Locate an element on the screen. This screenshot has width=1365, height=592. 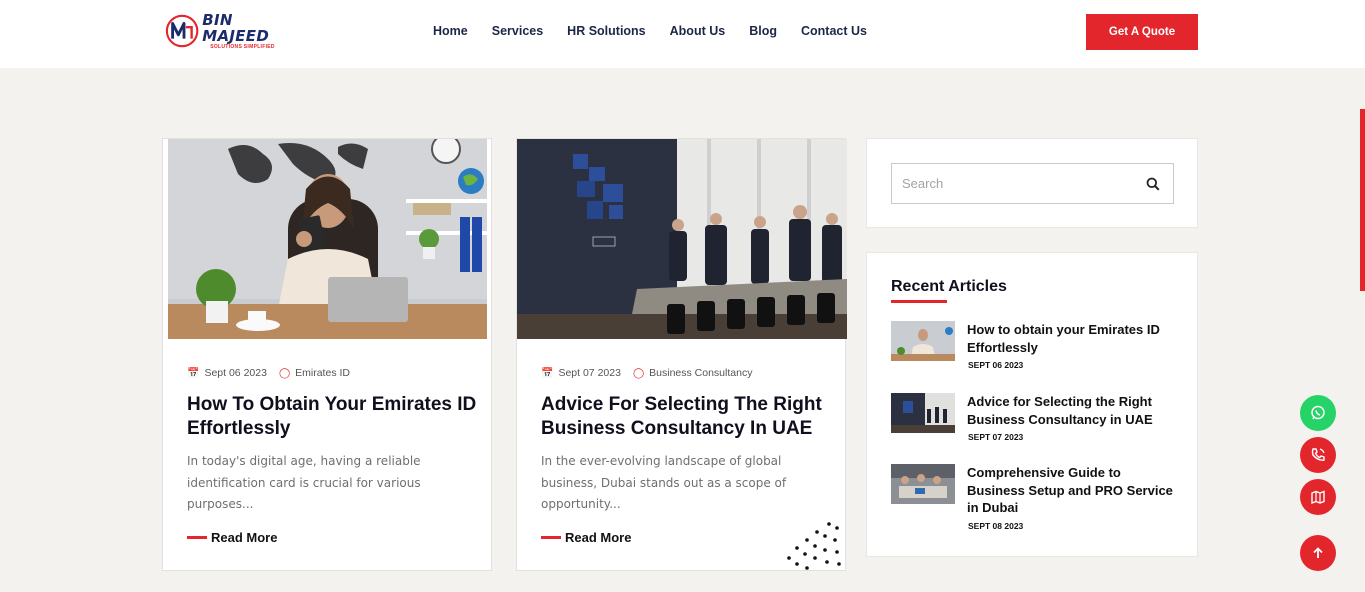
nav-blog: Blog is located at coordinates (763, 31).